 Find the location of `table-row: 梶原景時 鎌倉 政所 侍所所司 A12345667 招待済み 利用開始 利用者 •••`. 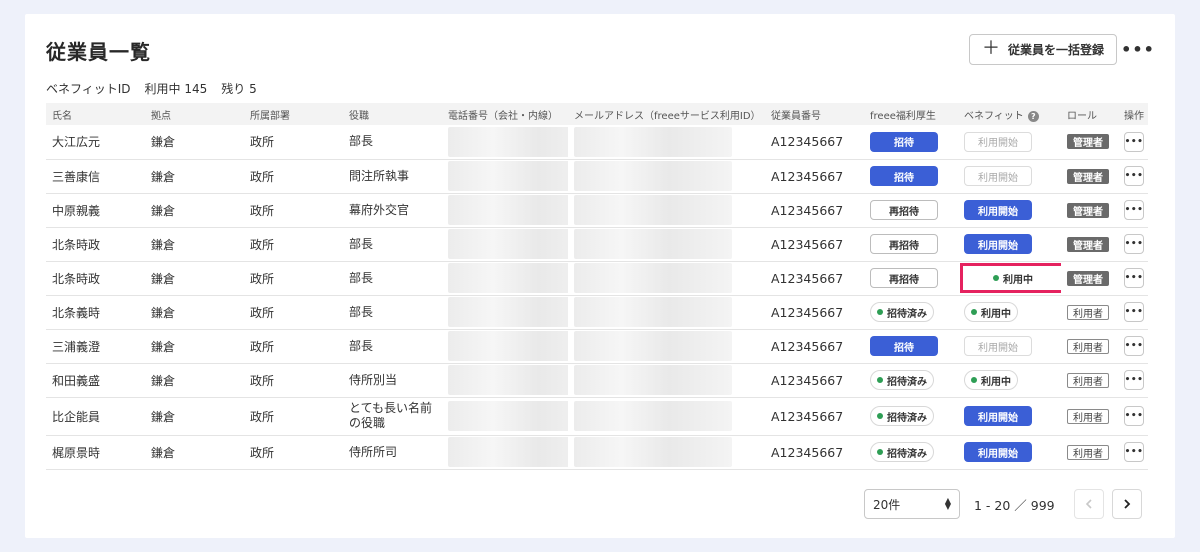

table-row: 梶原景時 鎌倉 政所 侍所所司 A12345667 招待済み 利用開始 利用者 ••• is located at coordinates (597, 452).